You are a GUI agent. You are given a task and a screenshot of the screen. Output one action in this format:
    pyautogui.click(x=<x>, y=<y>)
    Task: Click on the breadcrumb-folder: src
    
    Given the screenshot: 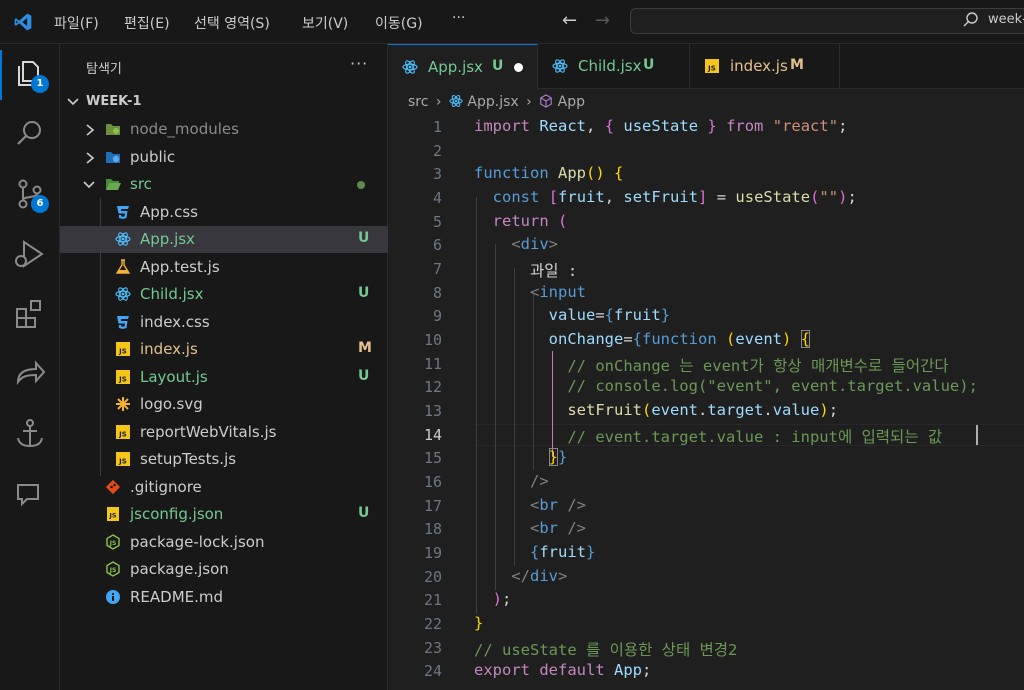 What is the action you would take?
    pyautogui.click(x=418, y=102)
    